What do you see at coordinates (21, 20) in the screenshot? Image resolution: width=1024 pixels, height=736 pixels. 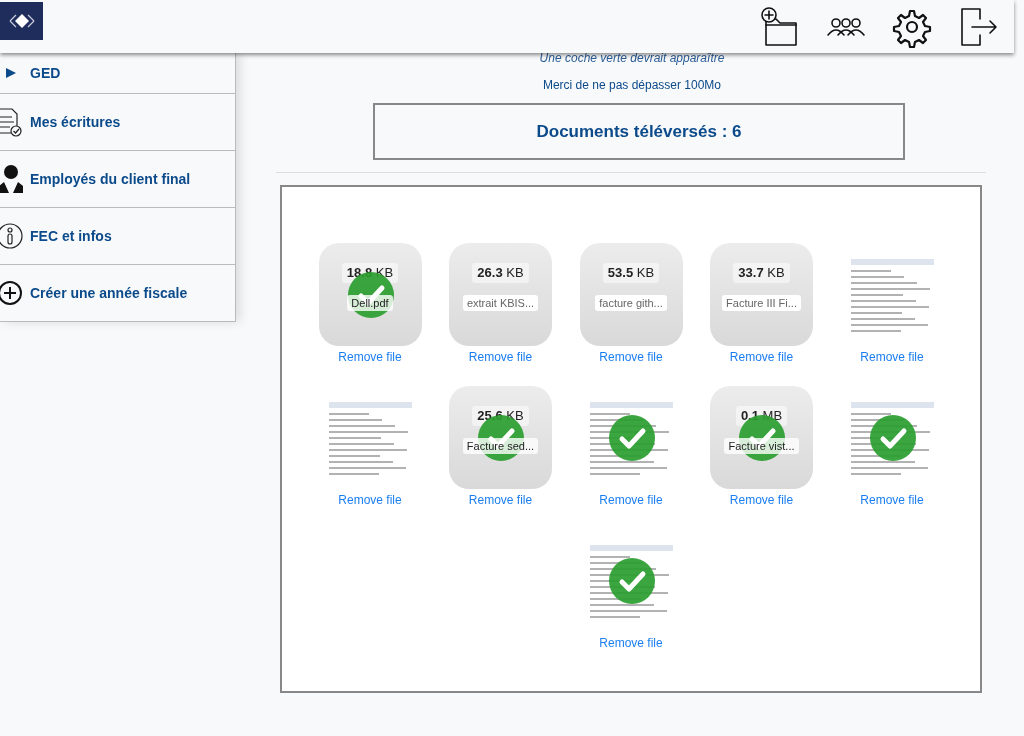 I see `logo` at bounding box center [21, 20].